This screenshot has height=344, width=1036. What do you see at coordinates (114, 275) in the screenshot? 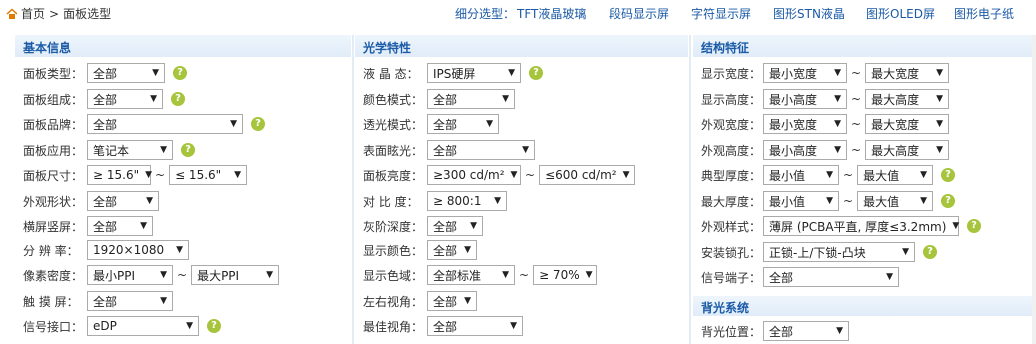
I see `filter-select-value: 最小PPI` at bounding box center [114, 275].